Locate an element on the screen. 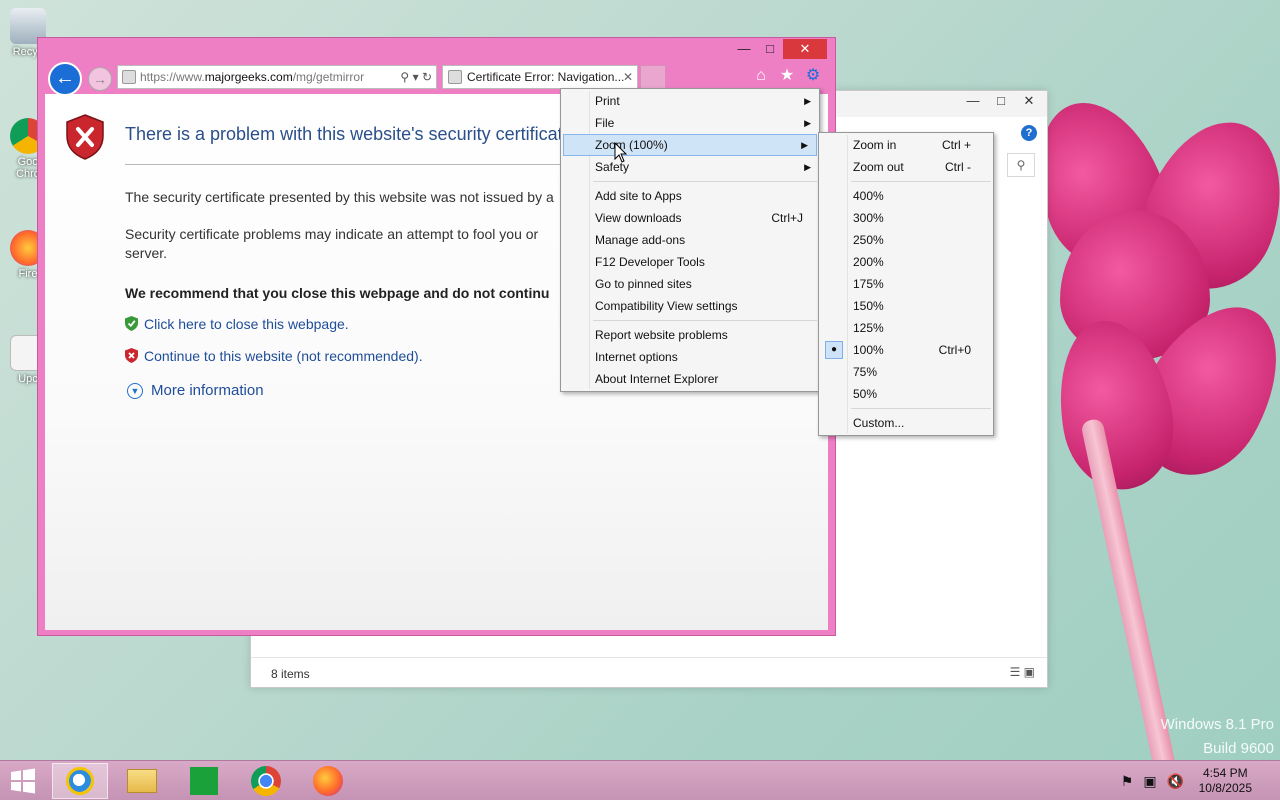 The image size is (1280, 800). firefox-icon is located at coordinates (328, 781).